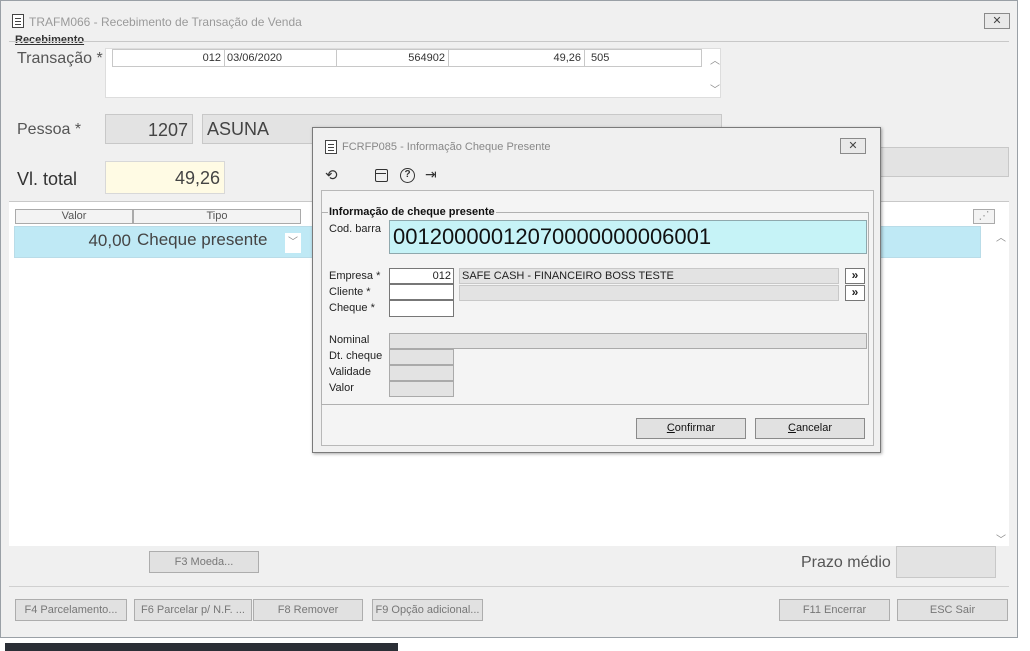  I want to click on transacao-code: 505, so click(600, 58).